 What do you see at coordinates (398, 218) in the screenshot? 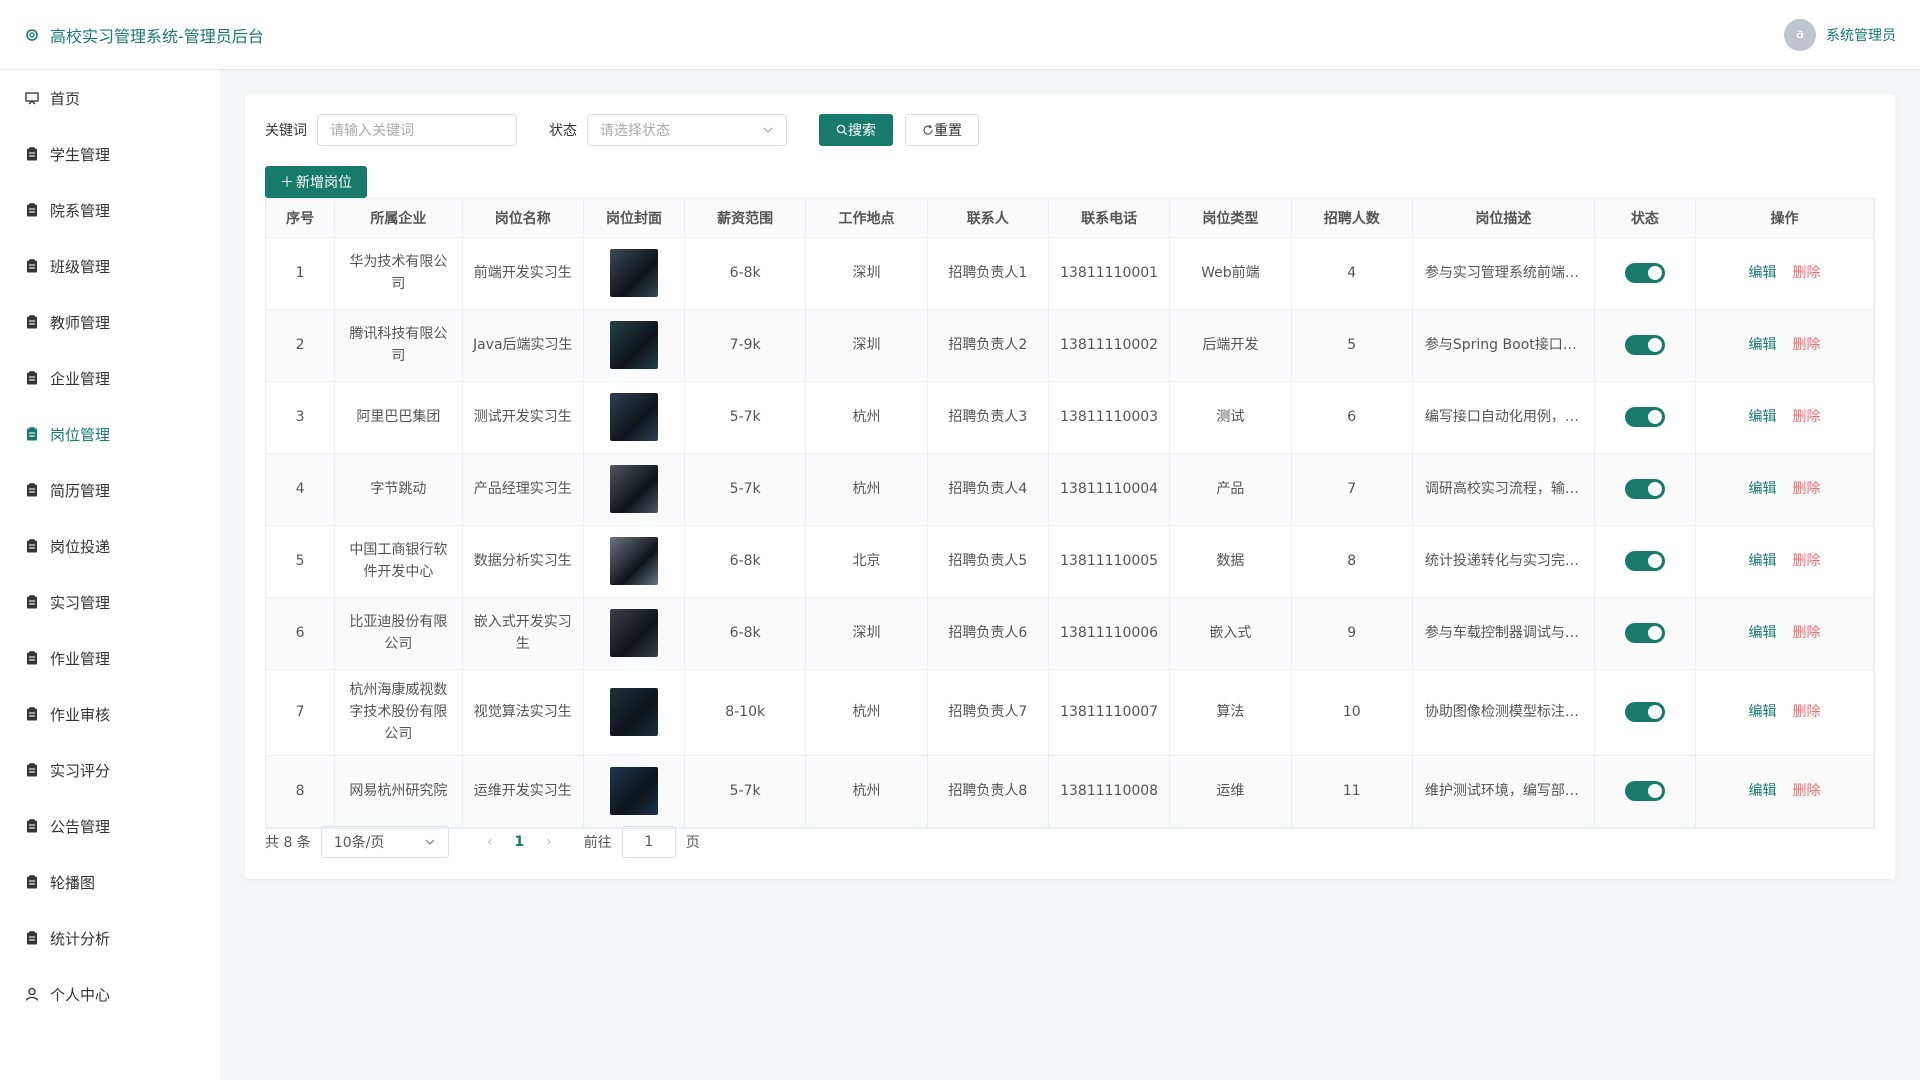
I see `column-header: 所属企业` at bounding box center [398, 218].